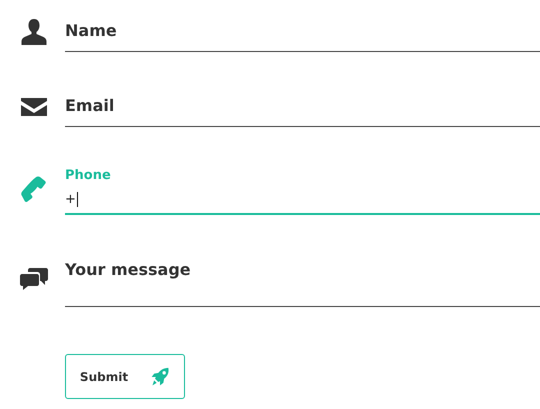 This screenshot has height=409, width=540. Describe the element at coordinates (34, 188) in the screenshot. I see `phone-icon` at that location.